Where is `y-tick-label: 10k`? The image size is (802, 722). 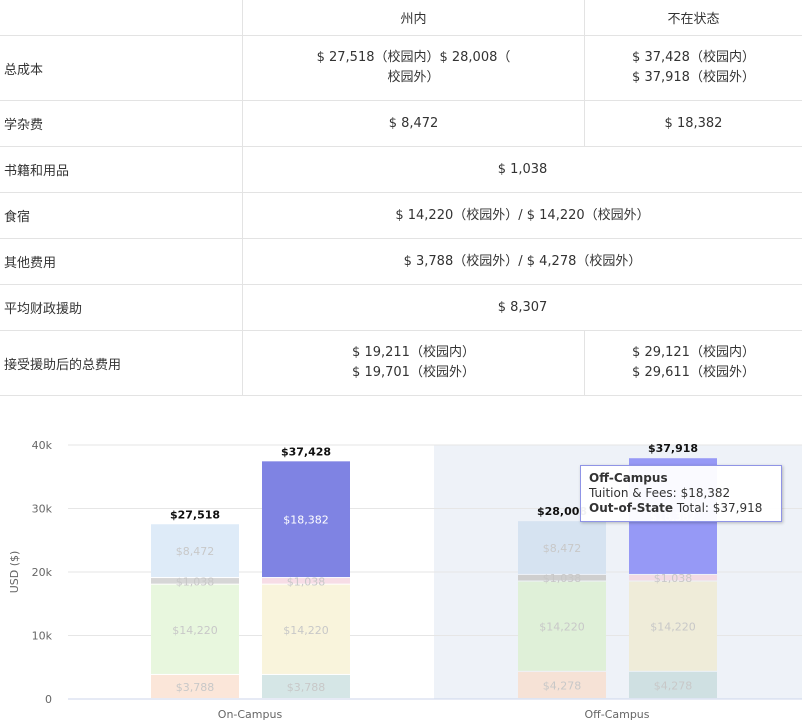
y-tick-label: 10k is located at coordinates (42, 636).